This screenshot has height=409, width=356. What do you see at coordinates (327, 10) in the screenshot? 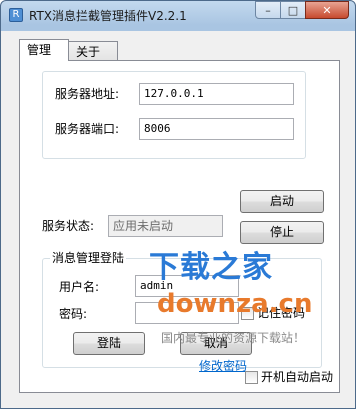
I see `close-button: ✕` at bounding box center [327, 10].